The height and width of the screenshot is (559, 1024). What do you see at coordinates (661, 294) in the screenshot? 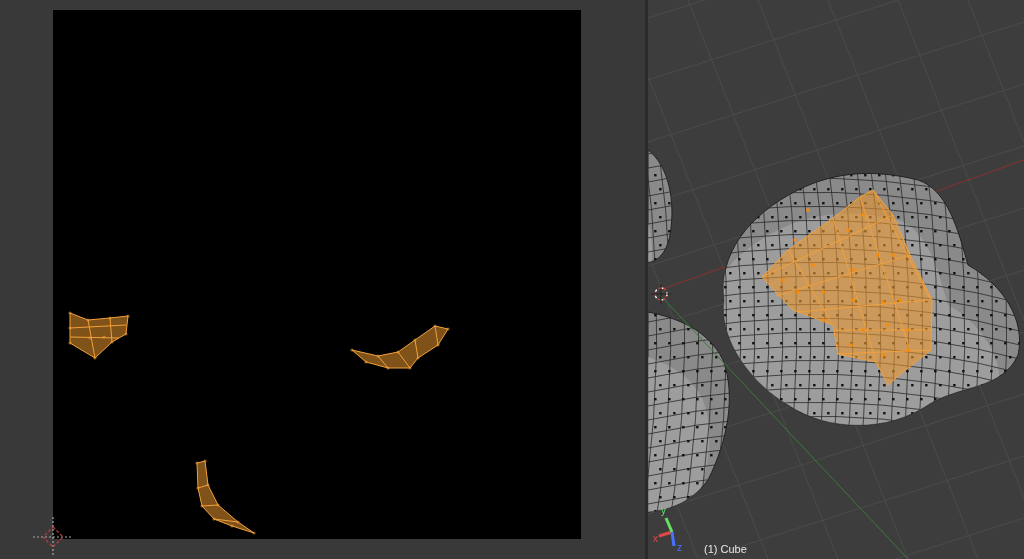
I see `3d-cursor-icon` at bounding box center [661, 294].